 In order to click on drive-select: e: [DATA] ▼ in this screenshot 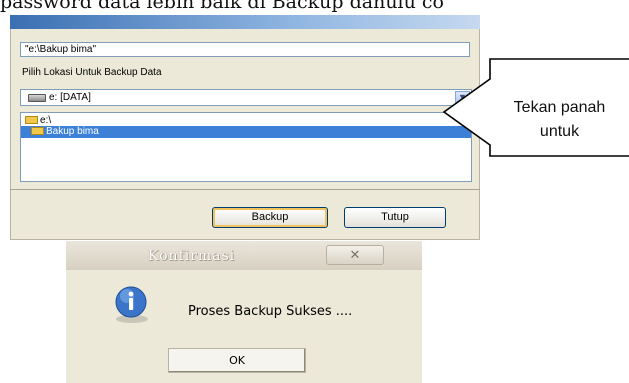, I will do `click(246, 97)`.